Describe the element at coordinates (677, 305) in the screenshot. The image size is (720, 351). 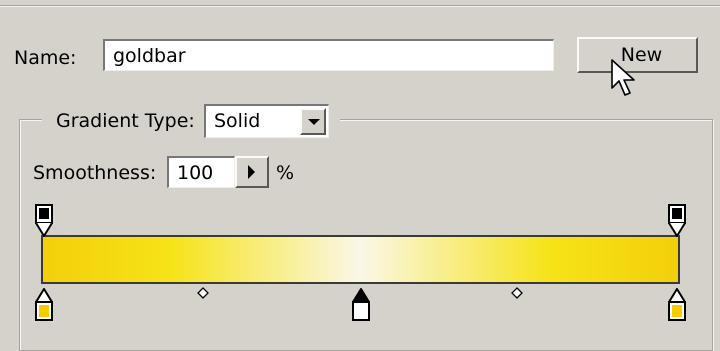
I see `color-stop-right` at that location.